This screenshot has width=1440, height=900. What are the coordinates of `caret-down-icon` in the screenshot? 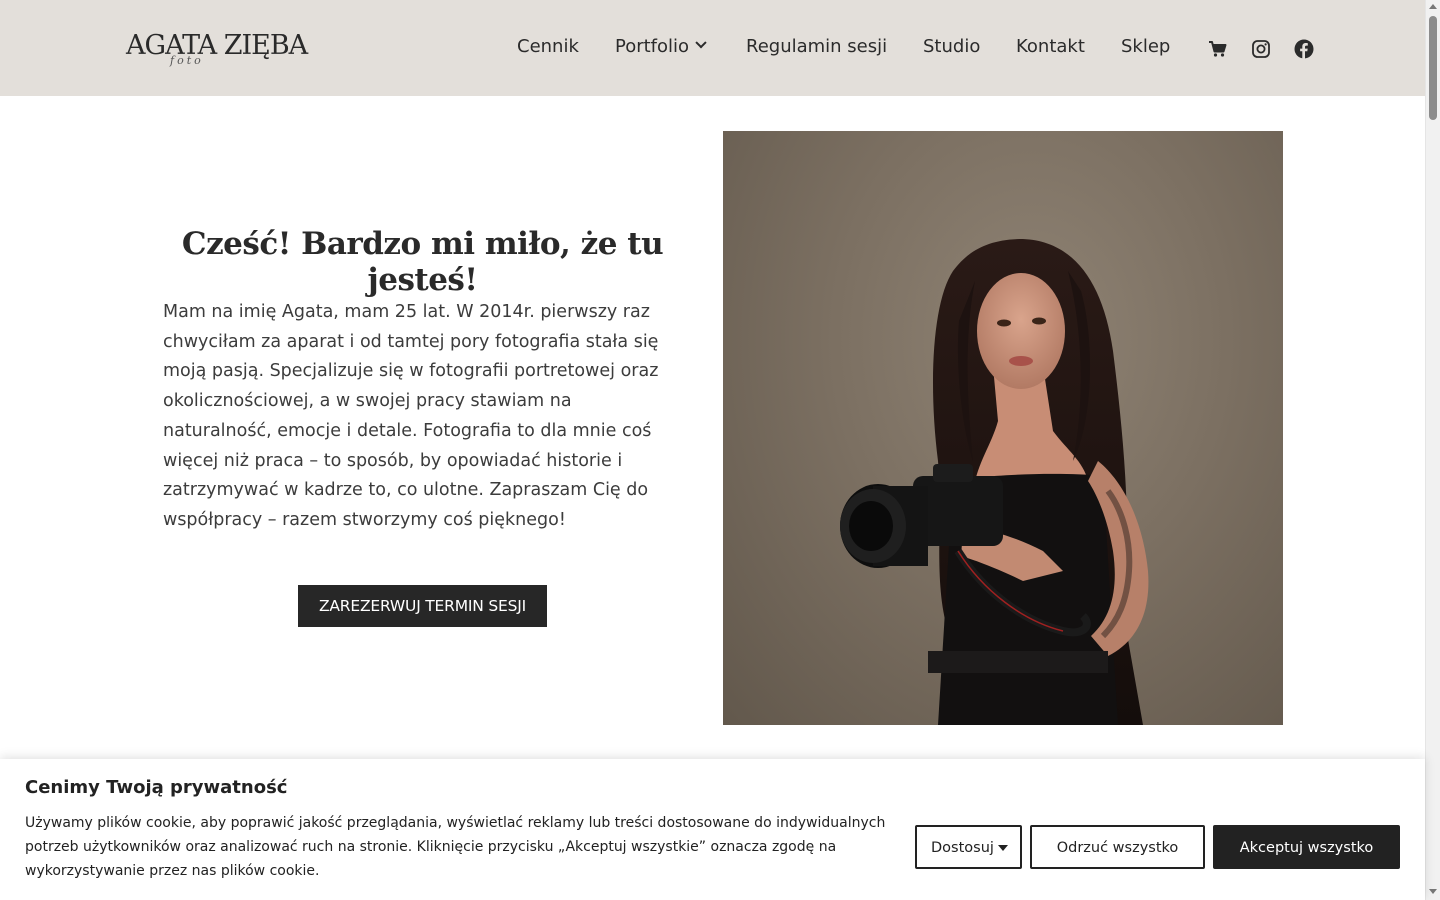 It's located at (1003, 848).